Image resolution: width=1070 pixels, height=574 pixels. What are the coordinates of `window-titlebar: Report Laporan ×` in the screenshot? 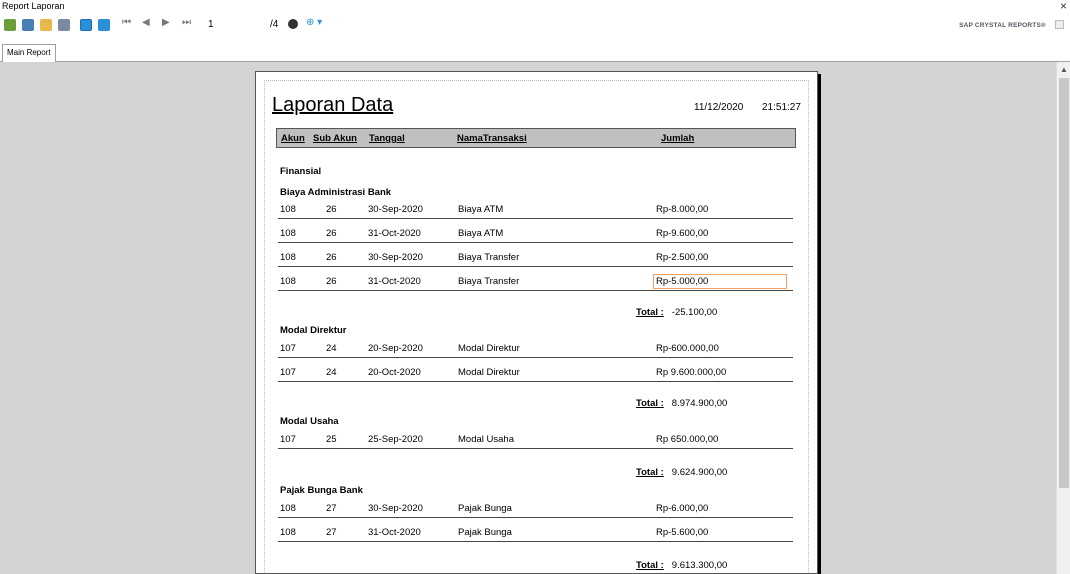 It's located at (535, 7).